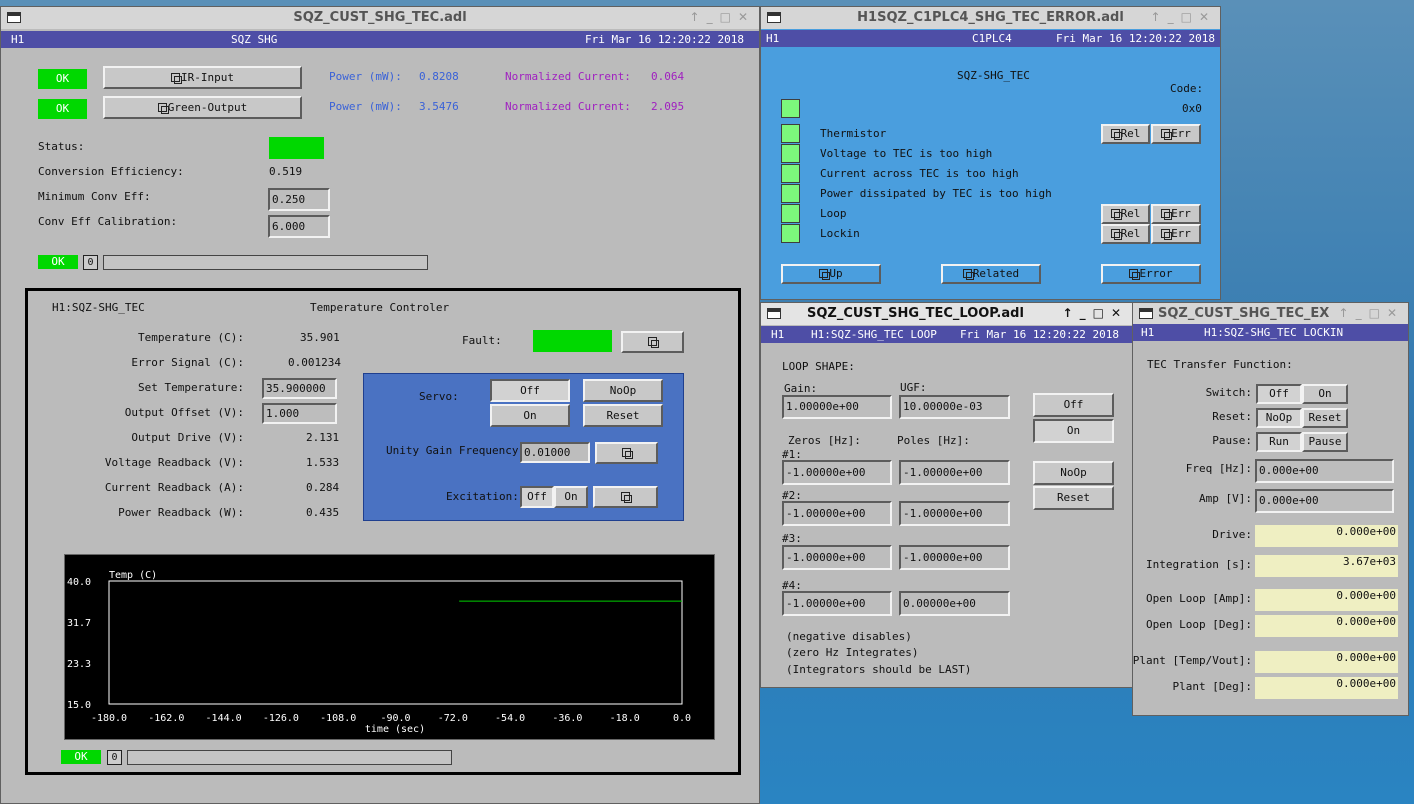 The image size is (1414, 804). Describe the element at coordinates (79, 644) in the screenshot. I see `y-tick-labels: 40.0 31.7 23.3 15.0` at that location.